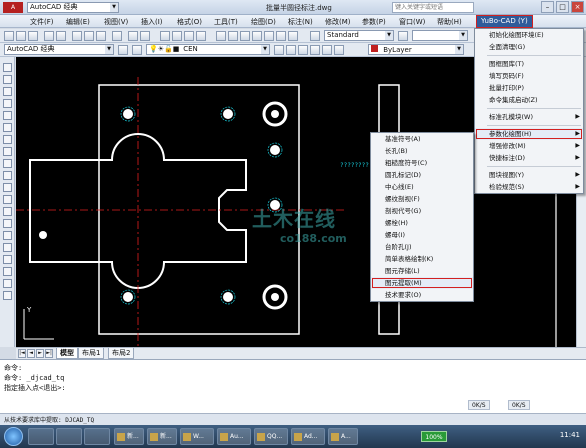 The width and height of the screenshot is (586, 448). Describe the element at coordinates (422, 295) in the screenshot. I see `param-submenu-item: 技术要求(O)` at that location.